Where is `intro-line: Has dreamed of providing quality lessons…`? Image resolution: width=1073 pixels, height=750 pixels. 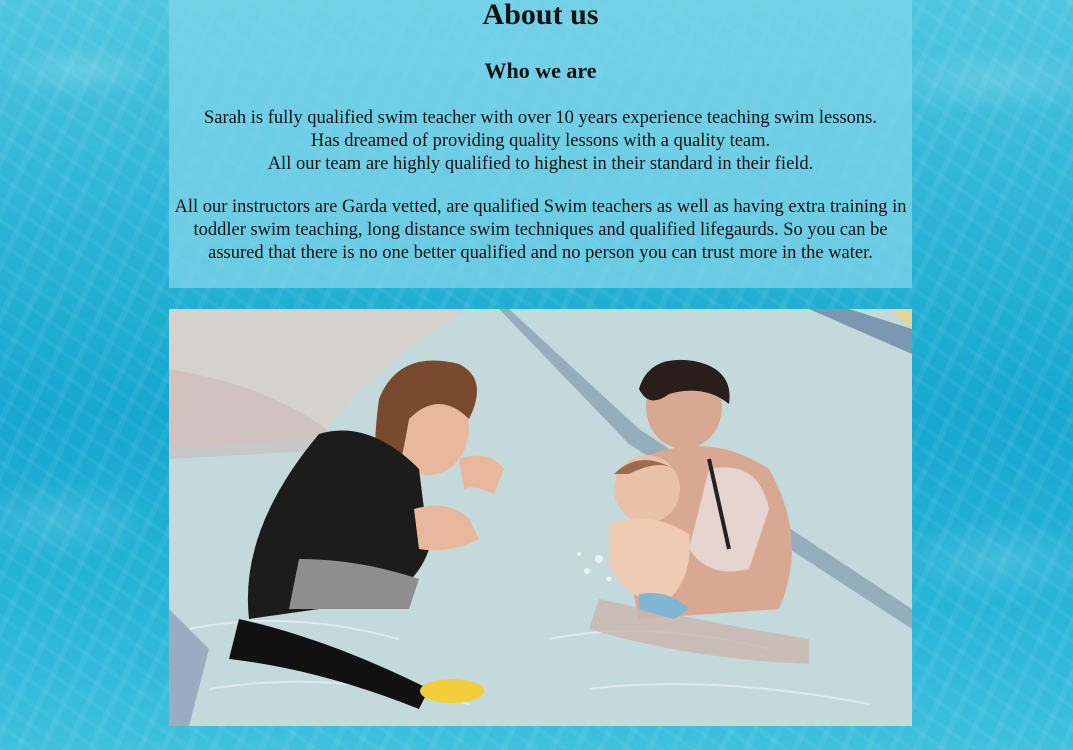 intro-line: Has dreamed of providing quality lessons… is located at coordinates (540, 141).